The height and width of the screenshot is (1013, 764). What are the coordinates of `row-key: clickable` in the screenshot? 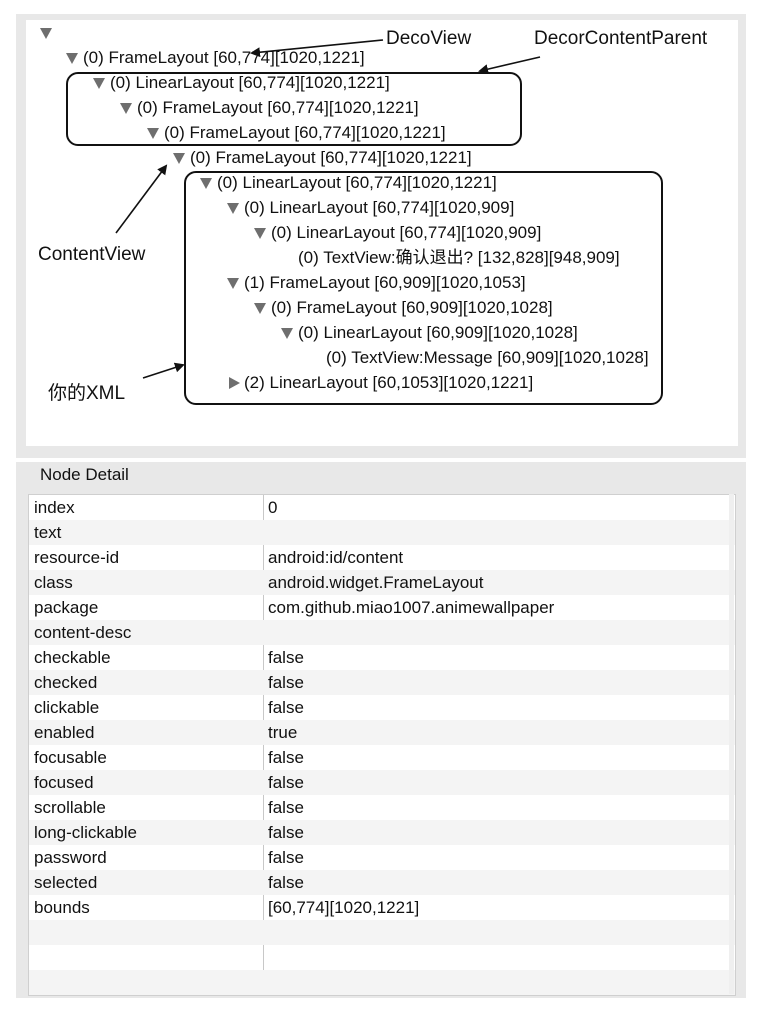 It's located at (67, 707).